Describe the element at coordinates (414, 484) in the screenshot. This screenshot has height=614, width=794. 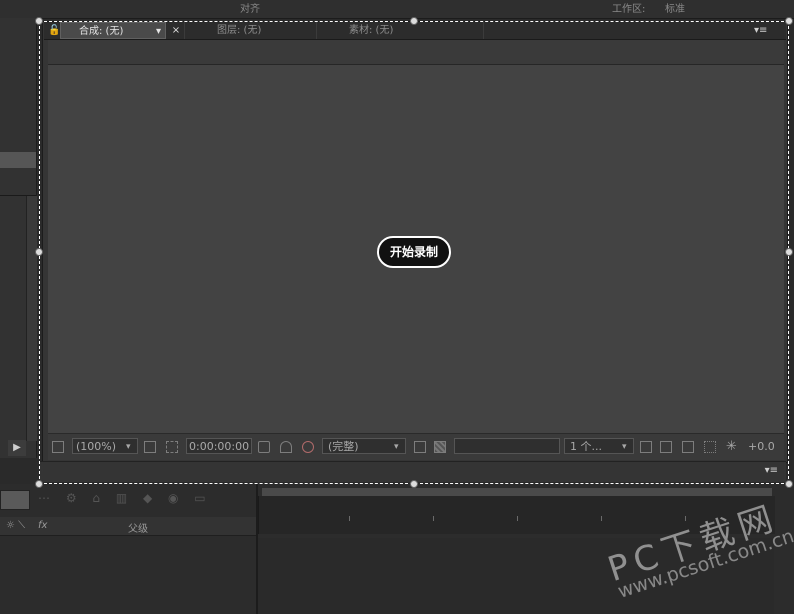
I see `resize-handle-bottom` at that location.